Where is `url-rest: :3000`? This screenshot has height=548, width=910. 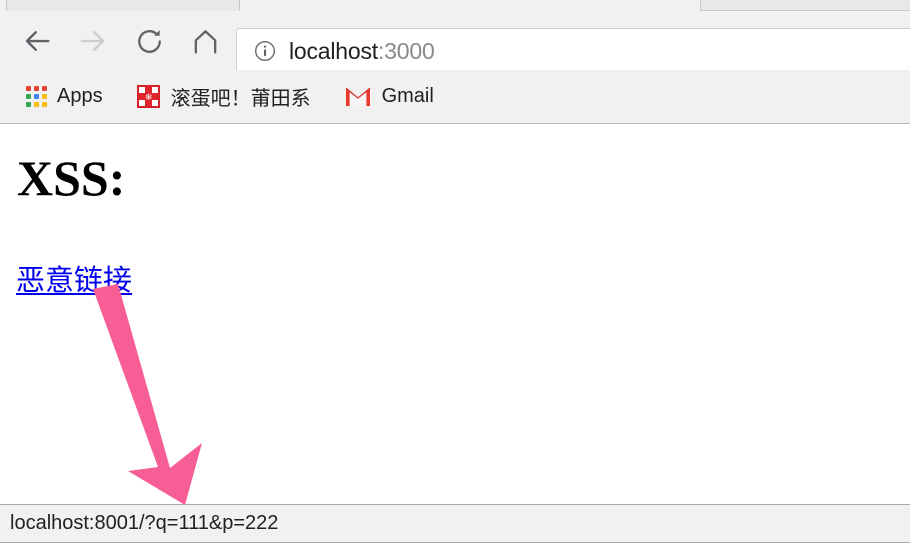 url-rest: :3000 is located at coordinates (406, 50).